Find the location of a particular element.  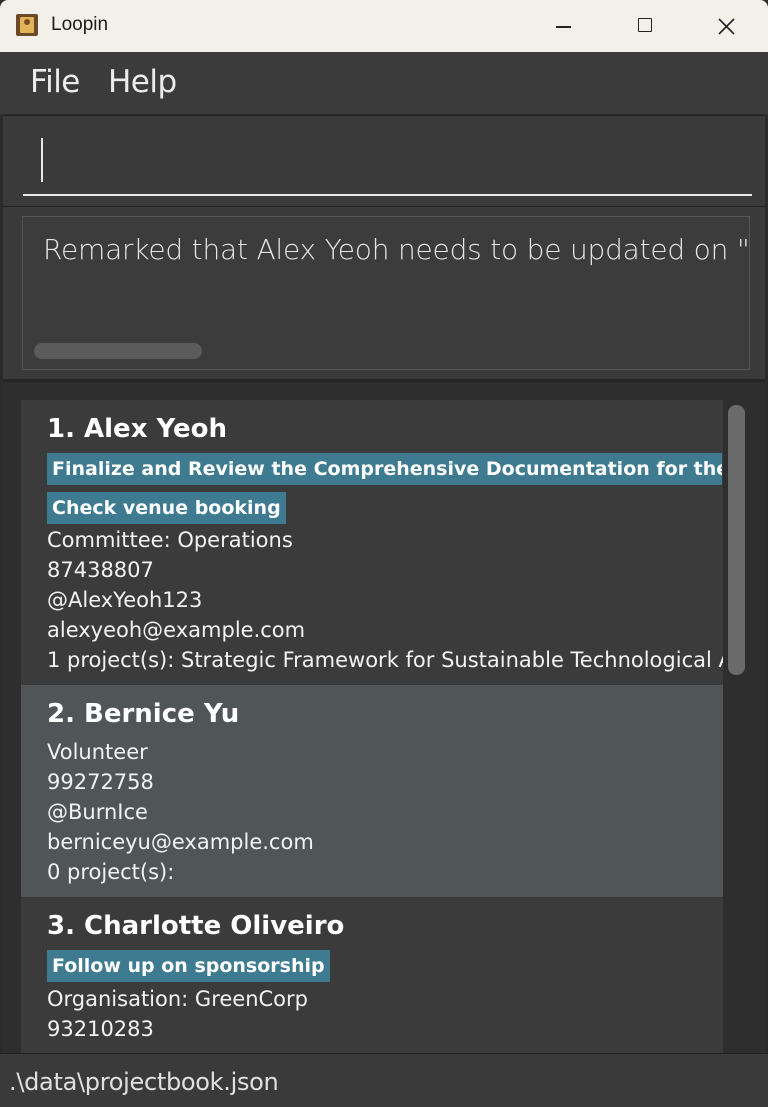

minimize-icon is located at coordinates (563, 27).